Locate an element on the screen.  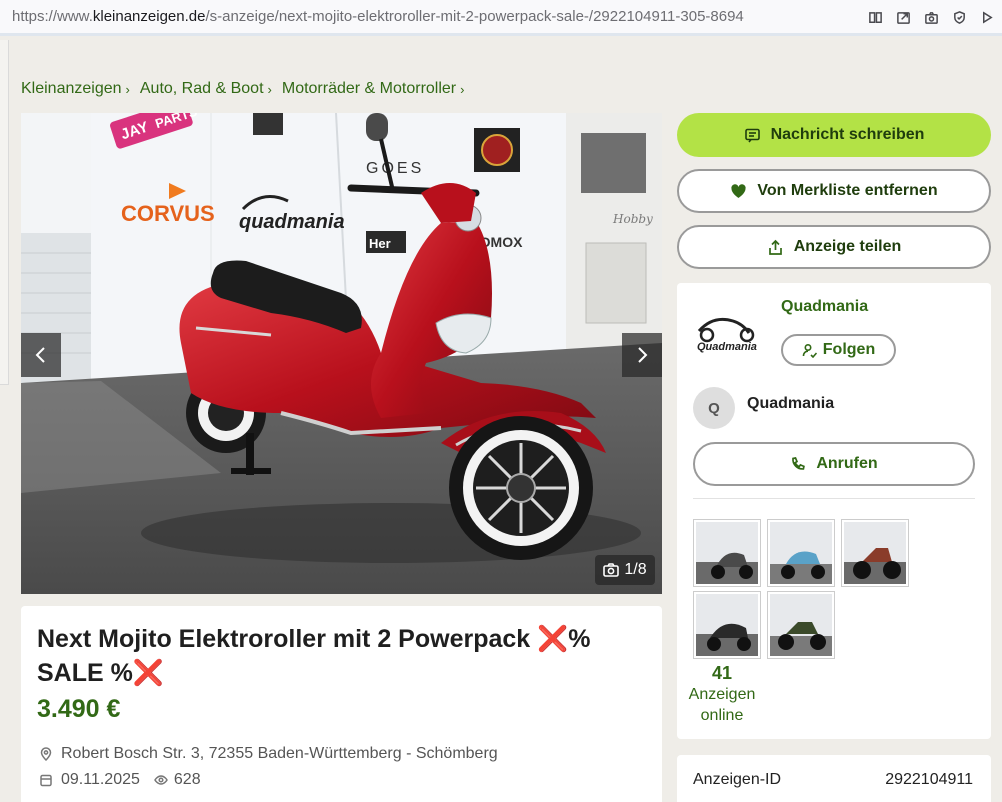
avatar-initial: Q is located at coordinates (714, 408).